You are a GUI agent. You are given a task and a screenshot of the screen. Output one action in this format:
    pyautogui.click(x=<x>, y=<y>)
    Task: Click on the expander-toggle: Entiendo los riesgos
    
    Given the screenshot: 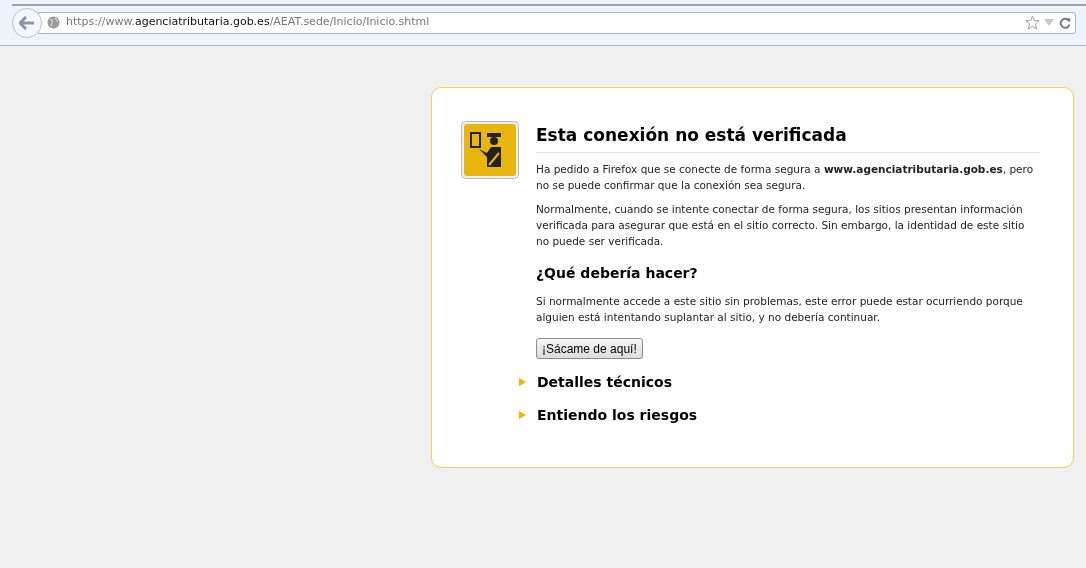 What is the action you would take?
    pyautogui.click(x=779, y=415)
    